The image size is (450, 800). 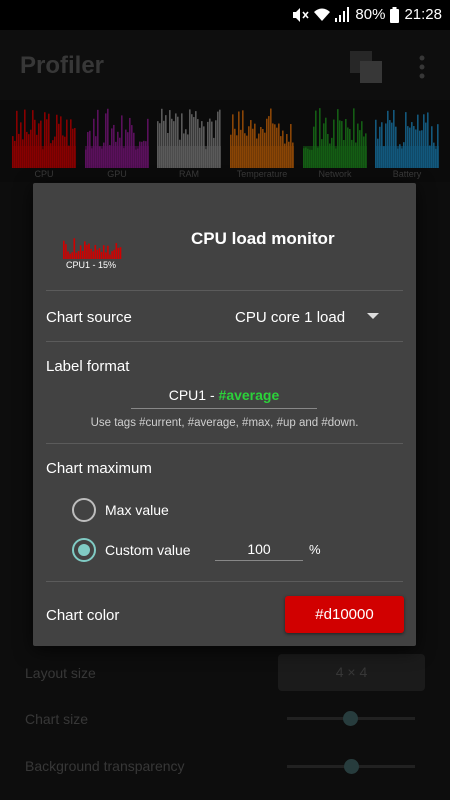 What do you see at coordinates (88, 366) in the screenshot?
I see `label-format-label: Label format` at bounding box center [88, 366].